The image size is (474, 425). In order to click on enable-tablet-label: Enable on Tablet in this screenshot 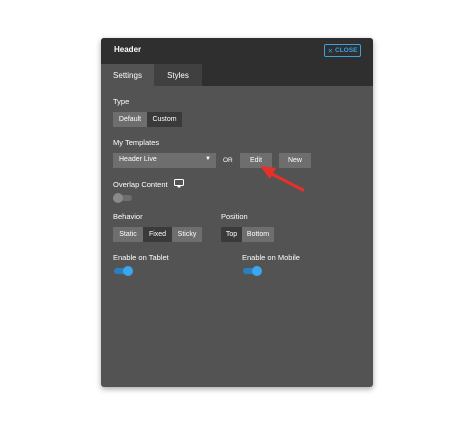, I will do `click(141, 257)`.